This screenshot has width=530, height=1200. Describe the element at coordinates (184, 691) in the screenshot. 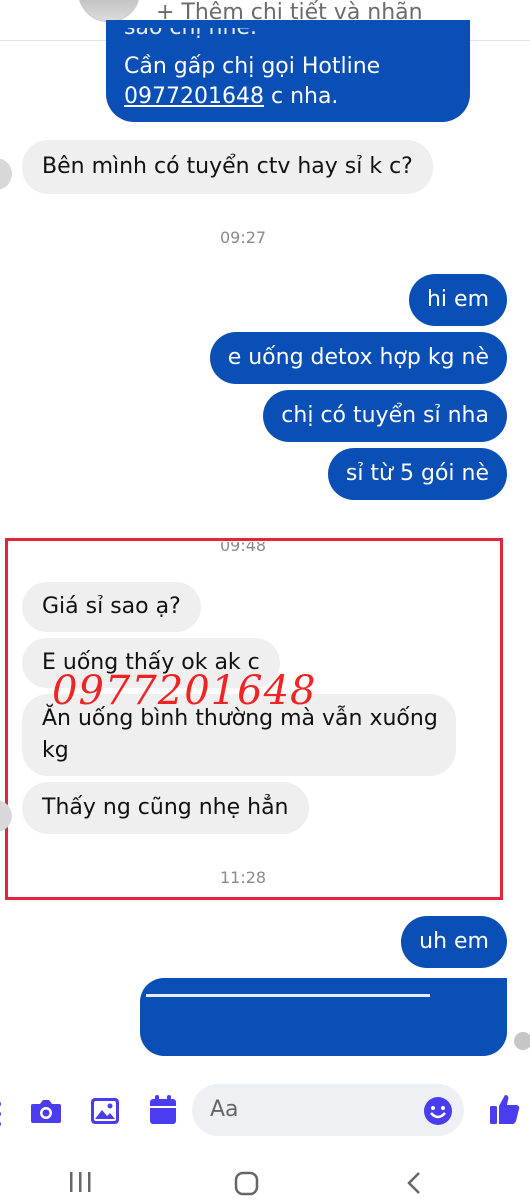

I see `phone-watermark: 0977201648` at that location.